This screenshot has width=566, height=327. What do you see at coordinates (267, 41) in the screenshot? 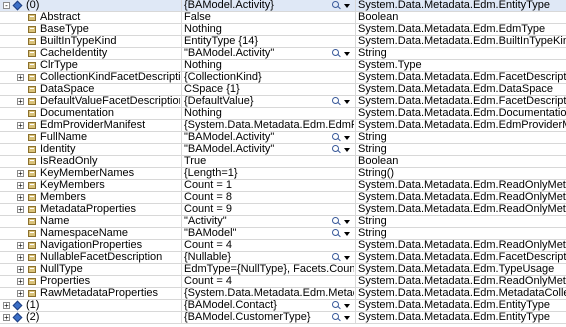
I see `value-cell: EntityType {14}` at bounding box center [267, 41].